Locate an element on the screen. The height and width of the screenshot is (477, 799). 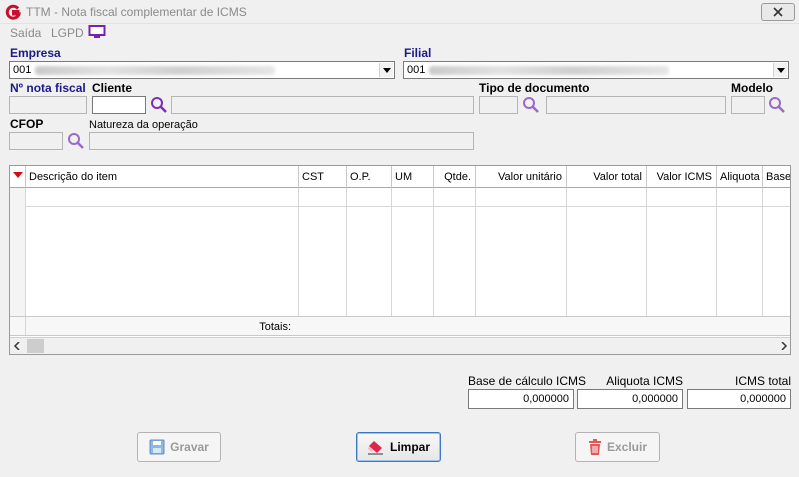
filial-value: 001 is located at coordinates (416, 70).